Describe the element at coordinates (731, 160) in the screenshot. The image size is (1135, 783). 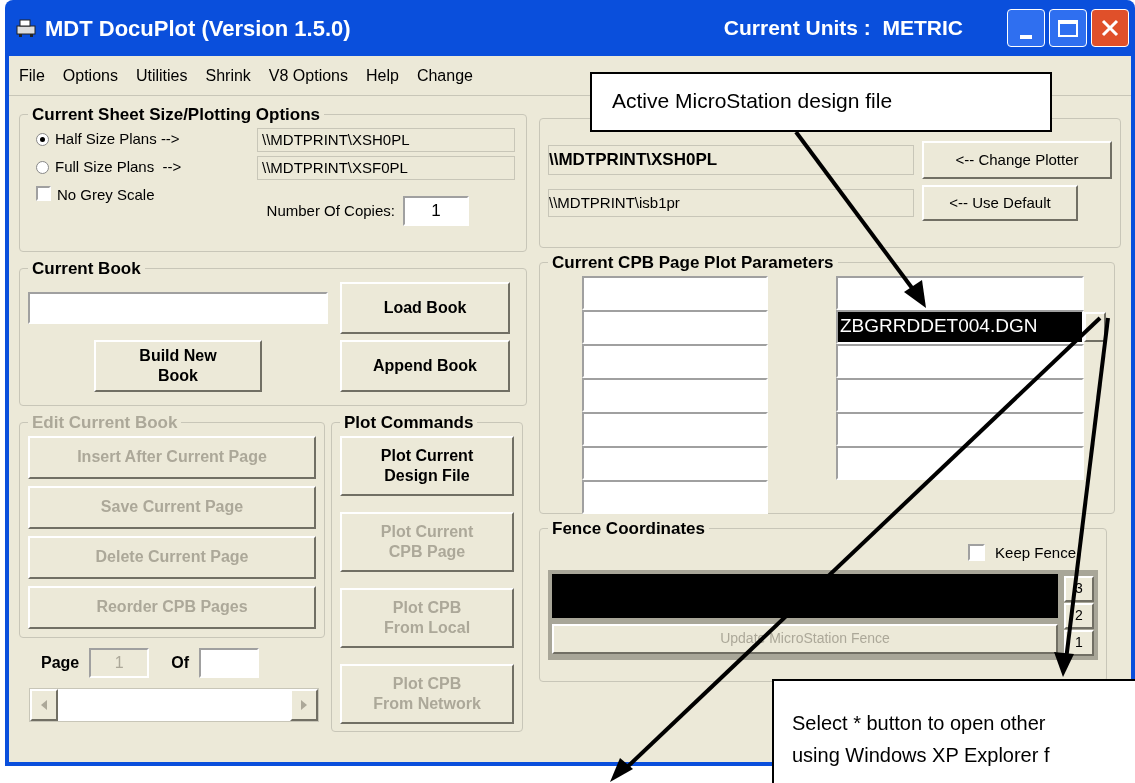
I see `plotter-field: \\MDTPRINT\XSH0PL` at that location.